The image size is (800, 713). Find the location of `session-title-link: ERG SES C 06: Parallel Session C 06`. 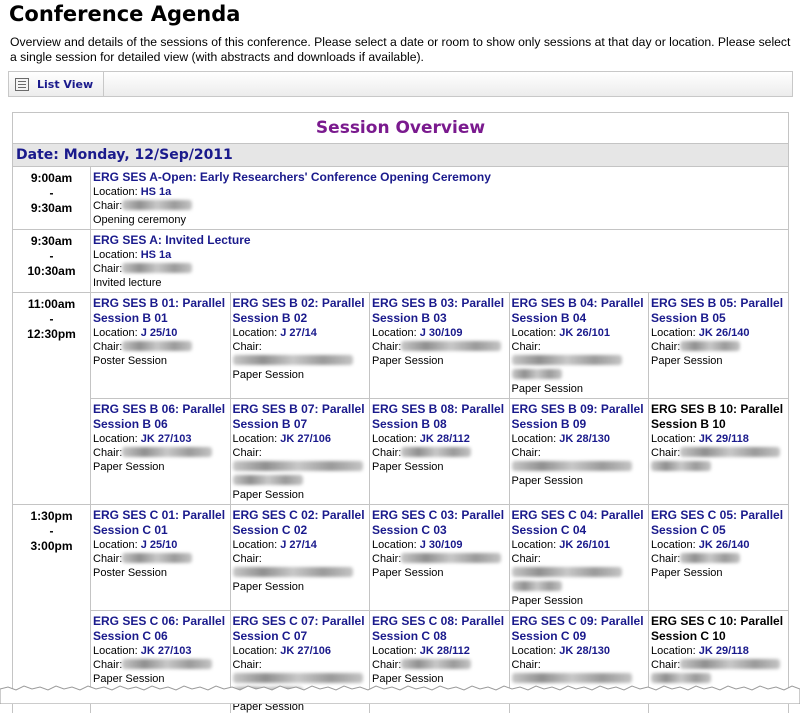

session-title-link: ERG SES C 06: Parallel Session C 06 is located at coordinates (160, 629).